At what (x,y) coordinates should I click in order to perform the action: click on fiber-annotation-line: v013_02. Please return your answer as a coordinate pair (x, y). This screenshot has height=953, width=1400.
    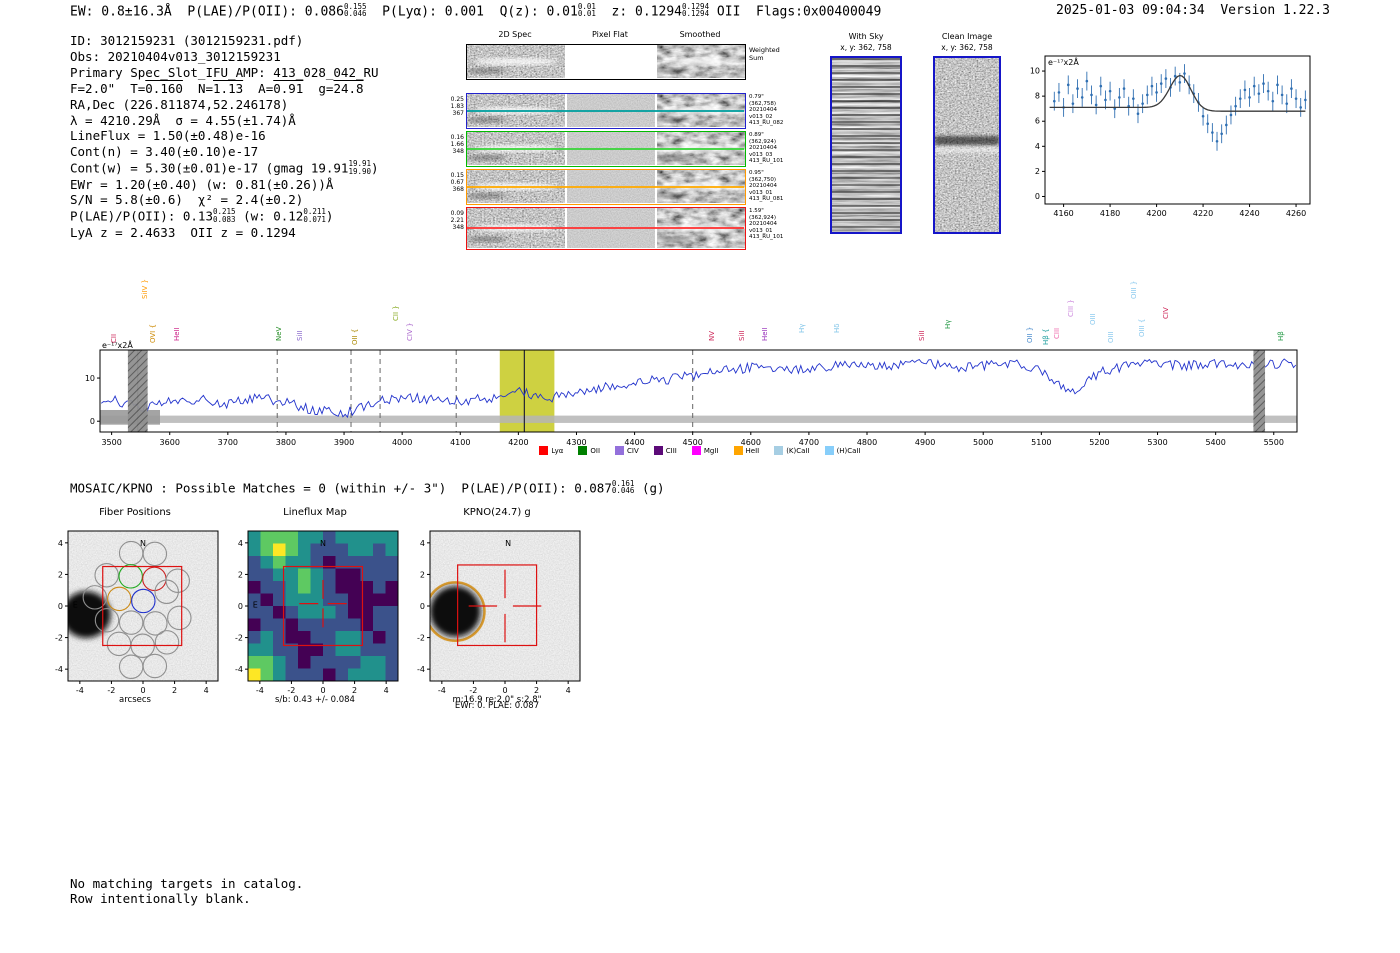
    Looking at the image, I should click on (761, 116).